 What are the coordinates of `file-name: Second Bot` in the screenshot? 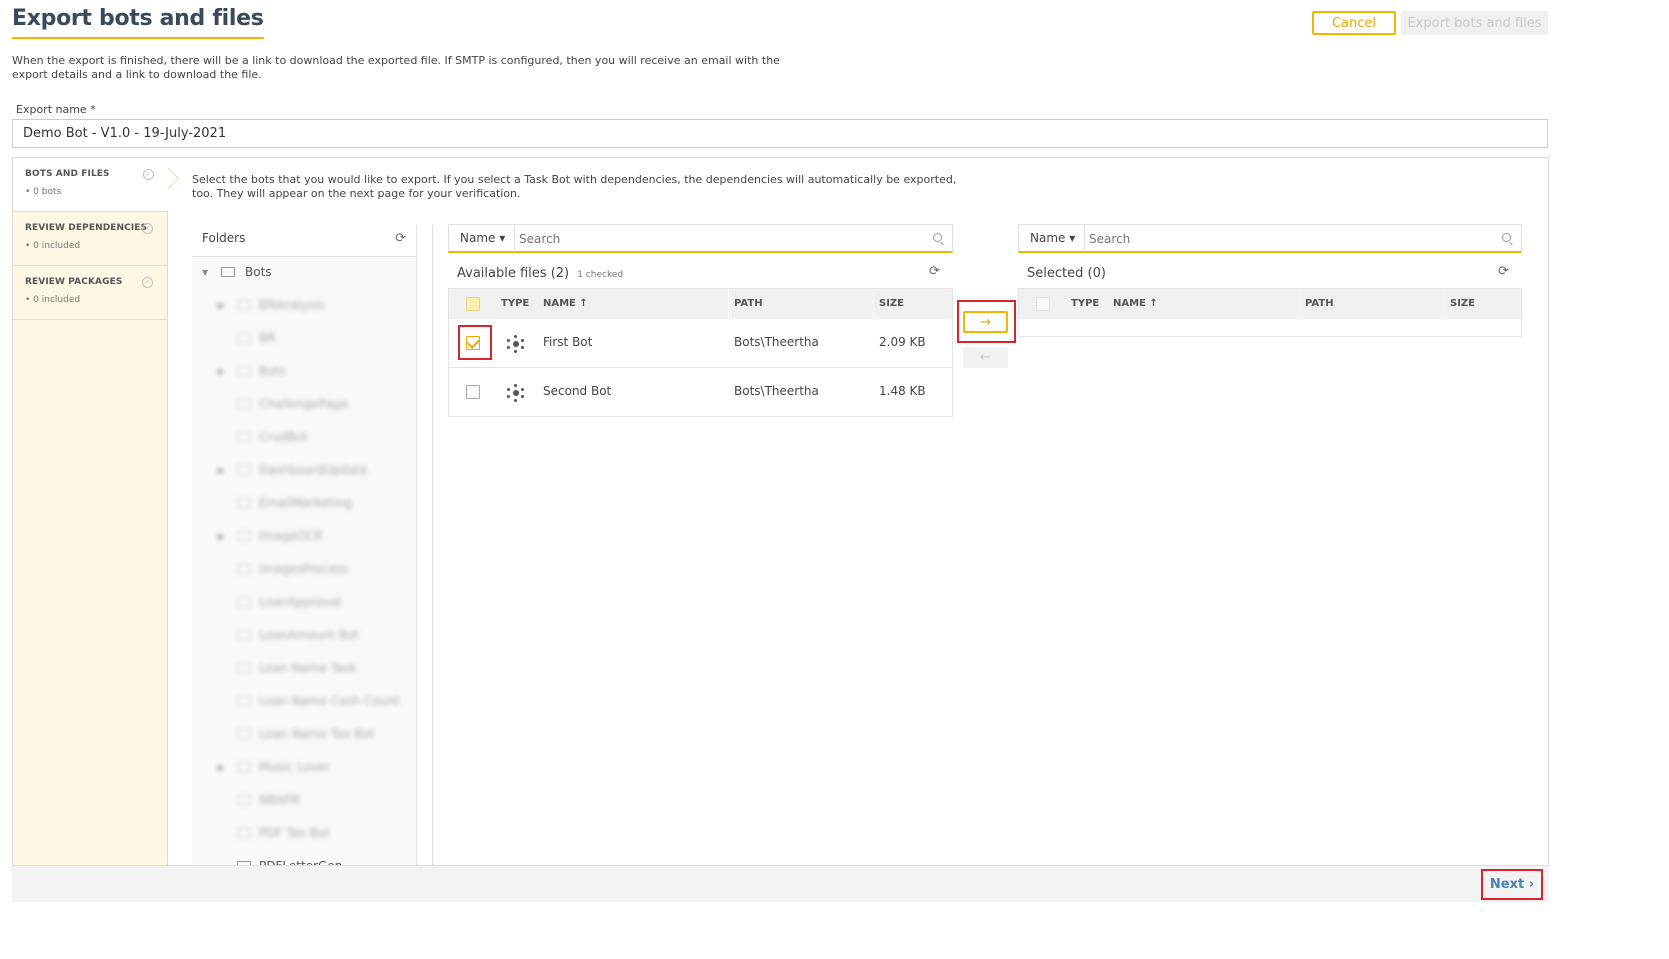 It's located at (577, 391).